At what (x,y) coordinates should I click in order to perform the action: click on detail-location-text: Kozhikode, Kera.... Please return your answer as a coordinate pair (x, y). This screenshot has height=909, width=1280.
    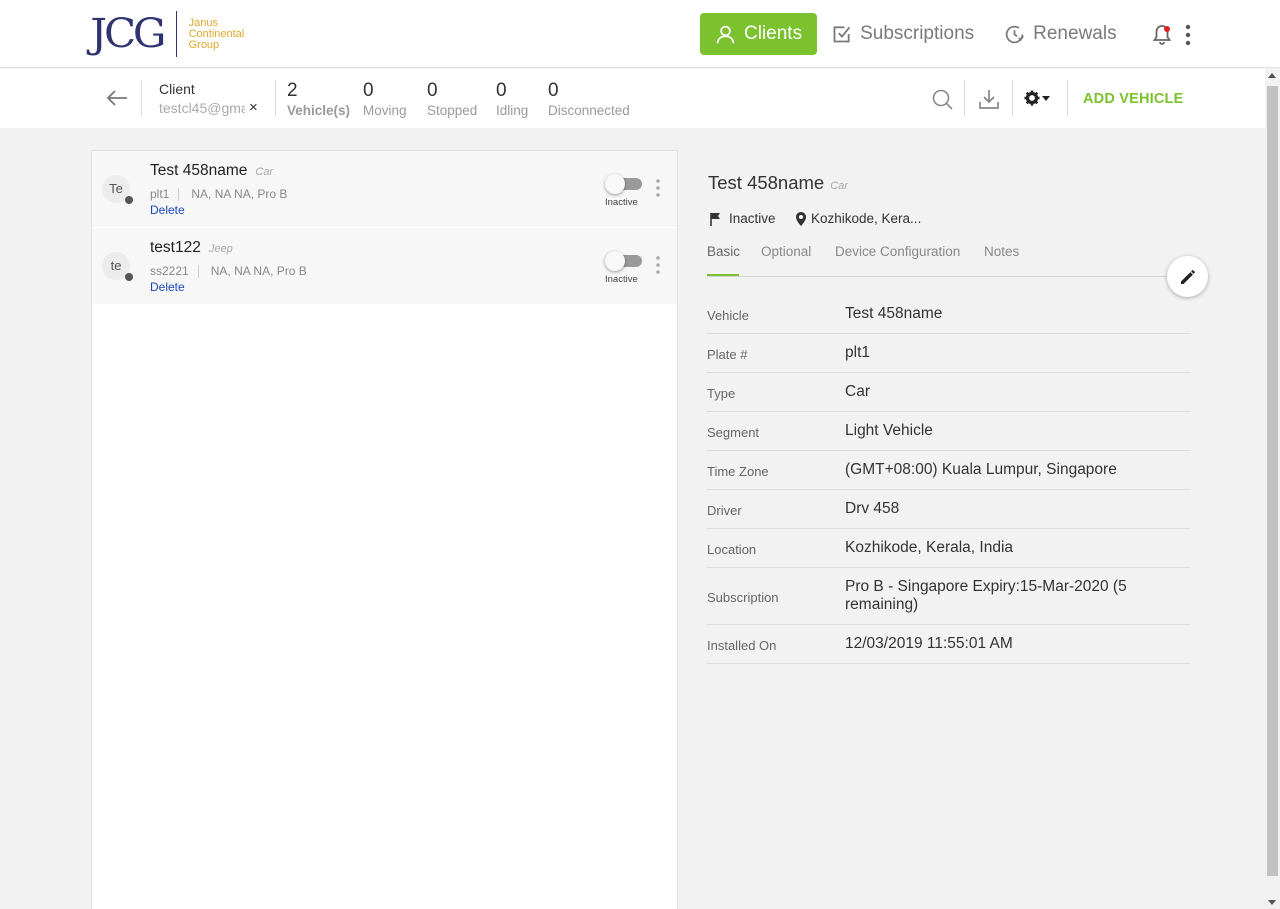
    Looking at the image, I should click on (866, 218).